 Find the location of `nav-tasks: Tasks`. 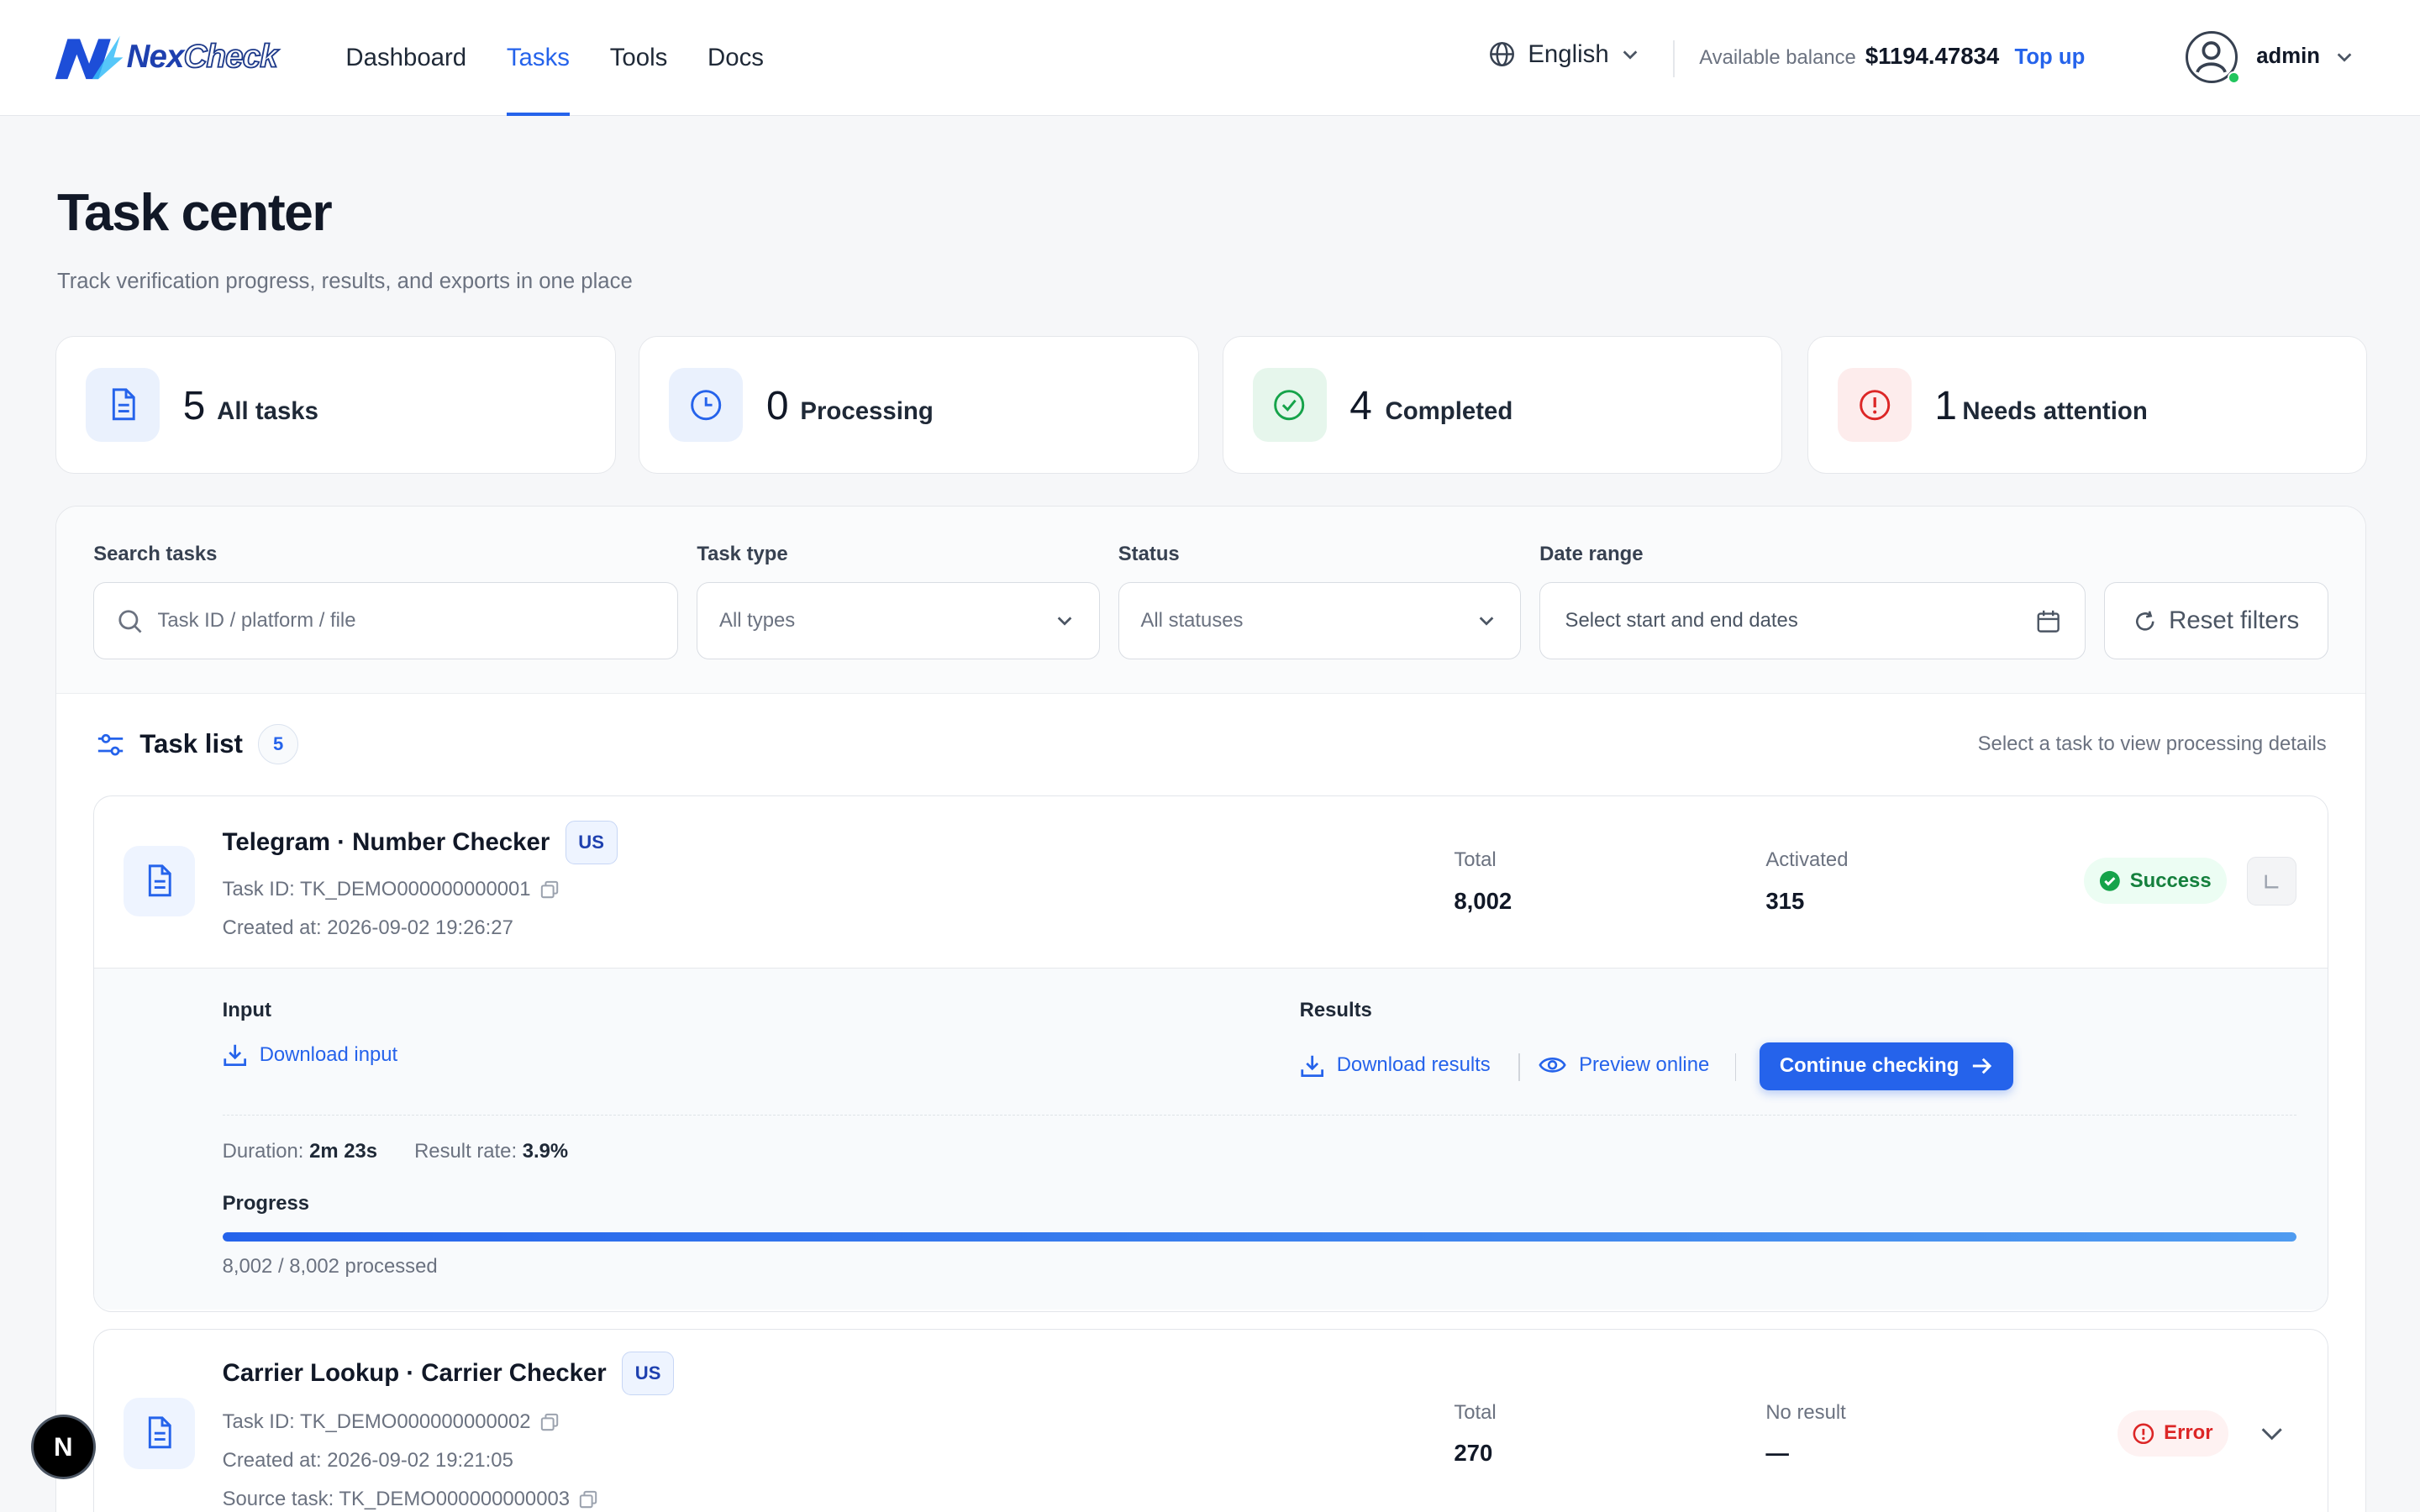

nav-tasks: Tasks is located at coordinates (538, 58).